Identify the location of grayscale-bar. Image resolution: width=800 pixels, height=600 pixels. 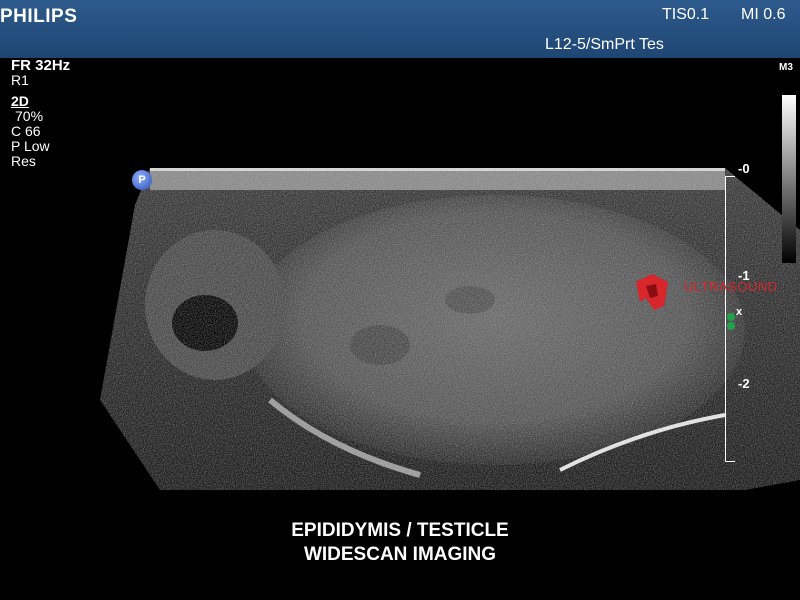
(789, 179).